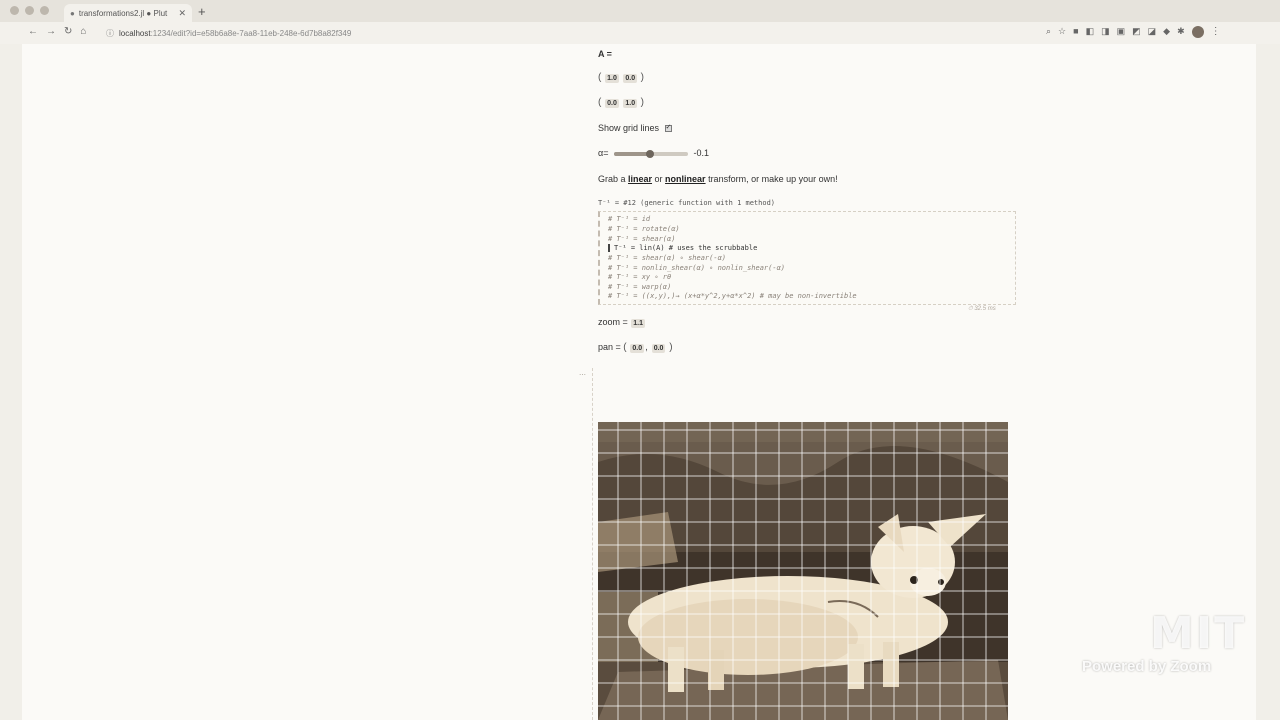  Describe the element at coordinates (644, 229) in the screenshot. I see `code-line: # T⁻¹ = rotate(α)` at that location.